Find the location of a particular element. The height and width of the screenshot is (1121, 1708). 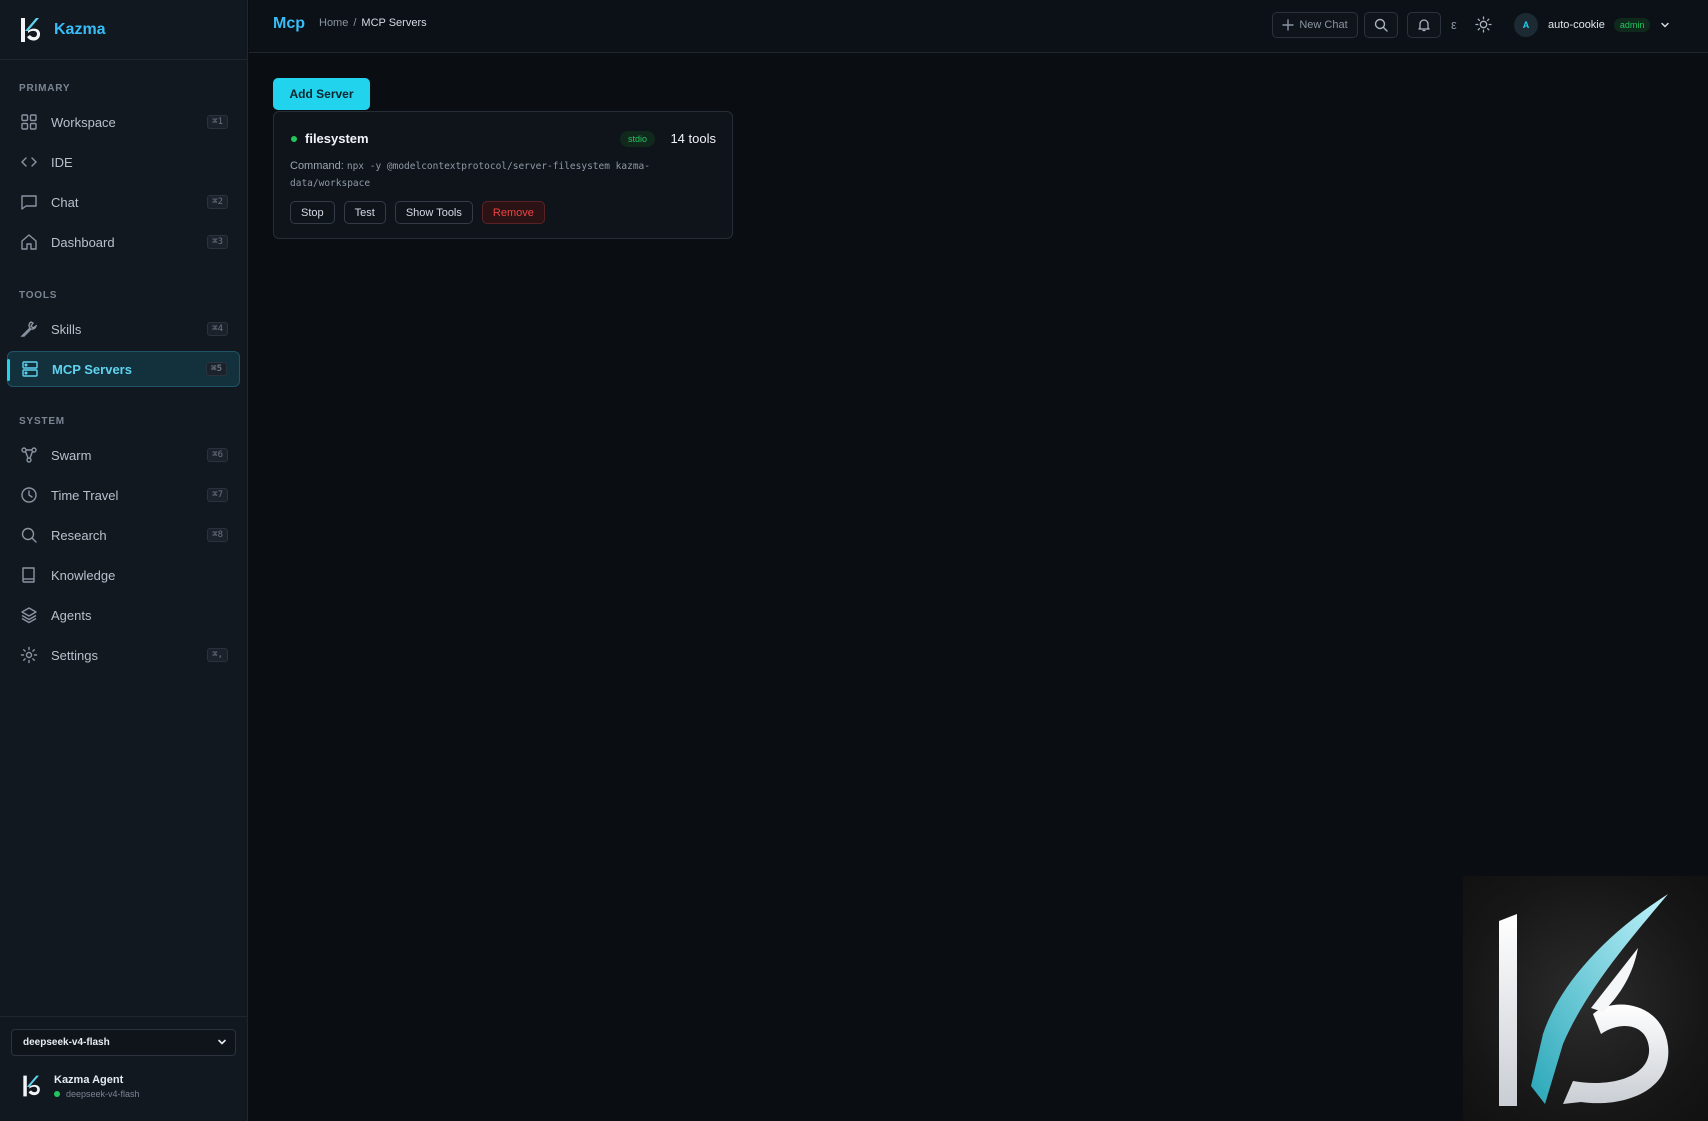

chat-icon is located at coordinates (29, 202).